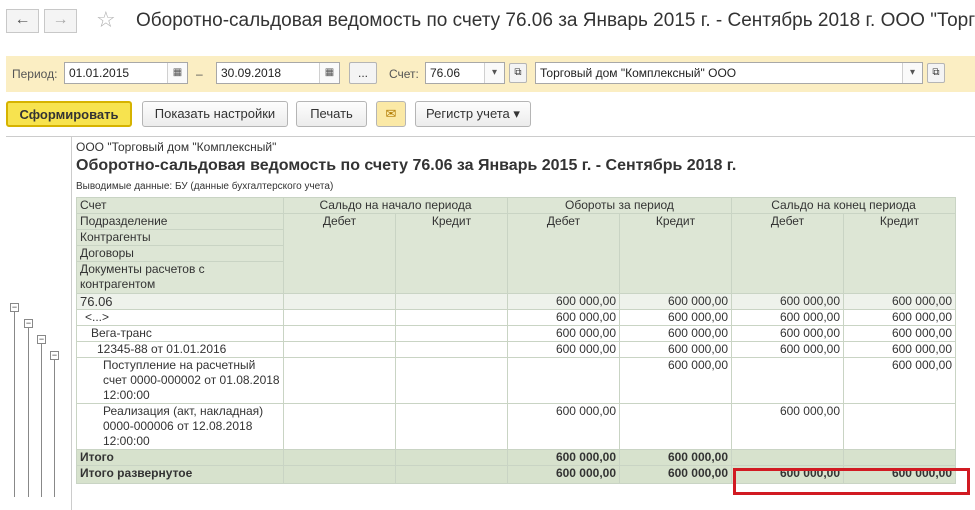  What do you see at coordinates (180, 205) in the screenshot?
I see `header-account: Счет` at bounding box center [180, 205].